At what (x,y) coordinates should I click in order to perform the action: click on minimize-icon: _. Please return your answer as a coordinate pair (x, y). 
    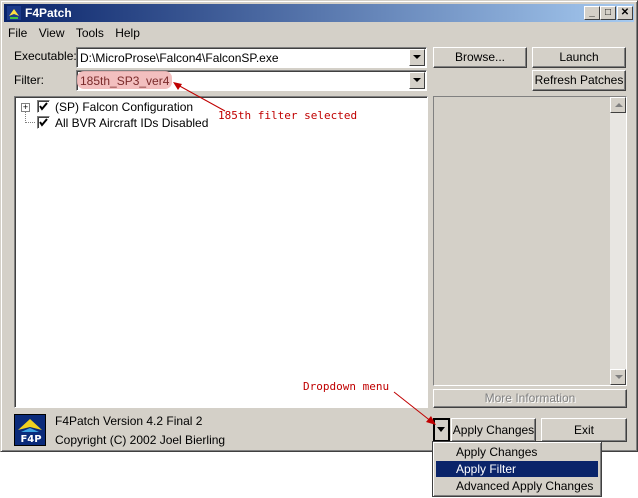
    Looking at the image, I should click on (592, 12).